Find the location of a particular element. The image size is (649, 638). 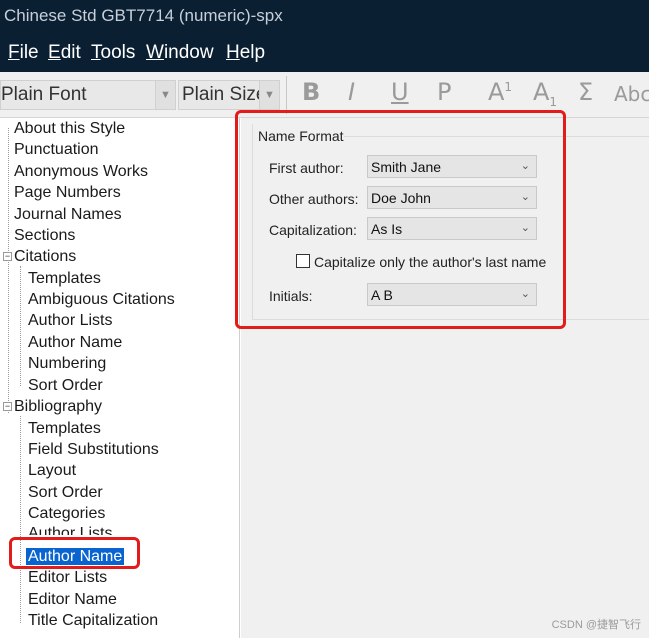

tree-item-numbering: Numbering is located at coordinates (67, 363).